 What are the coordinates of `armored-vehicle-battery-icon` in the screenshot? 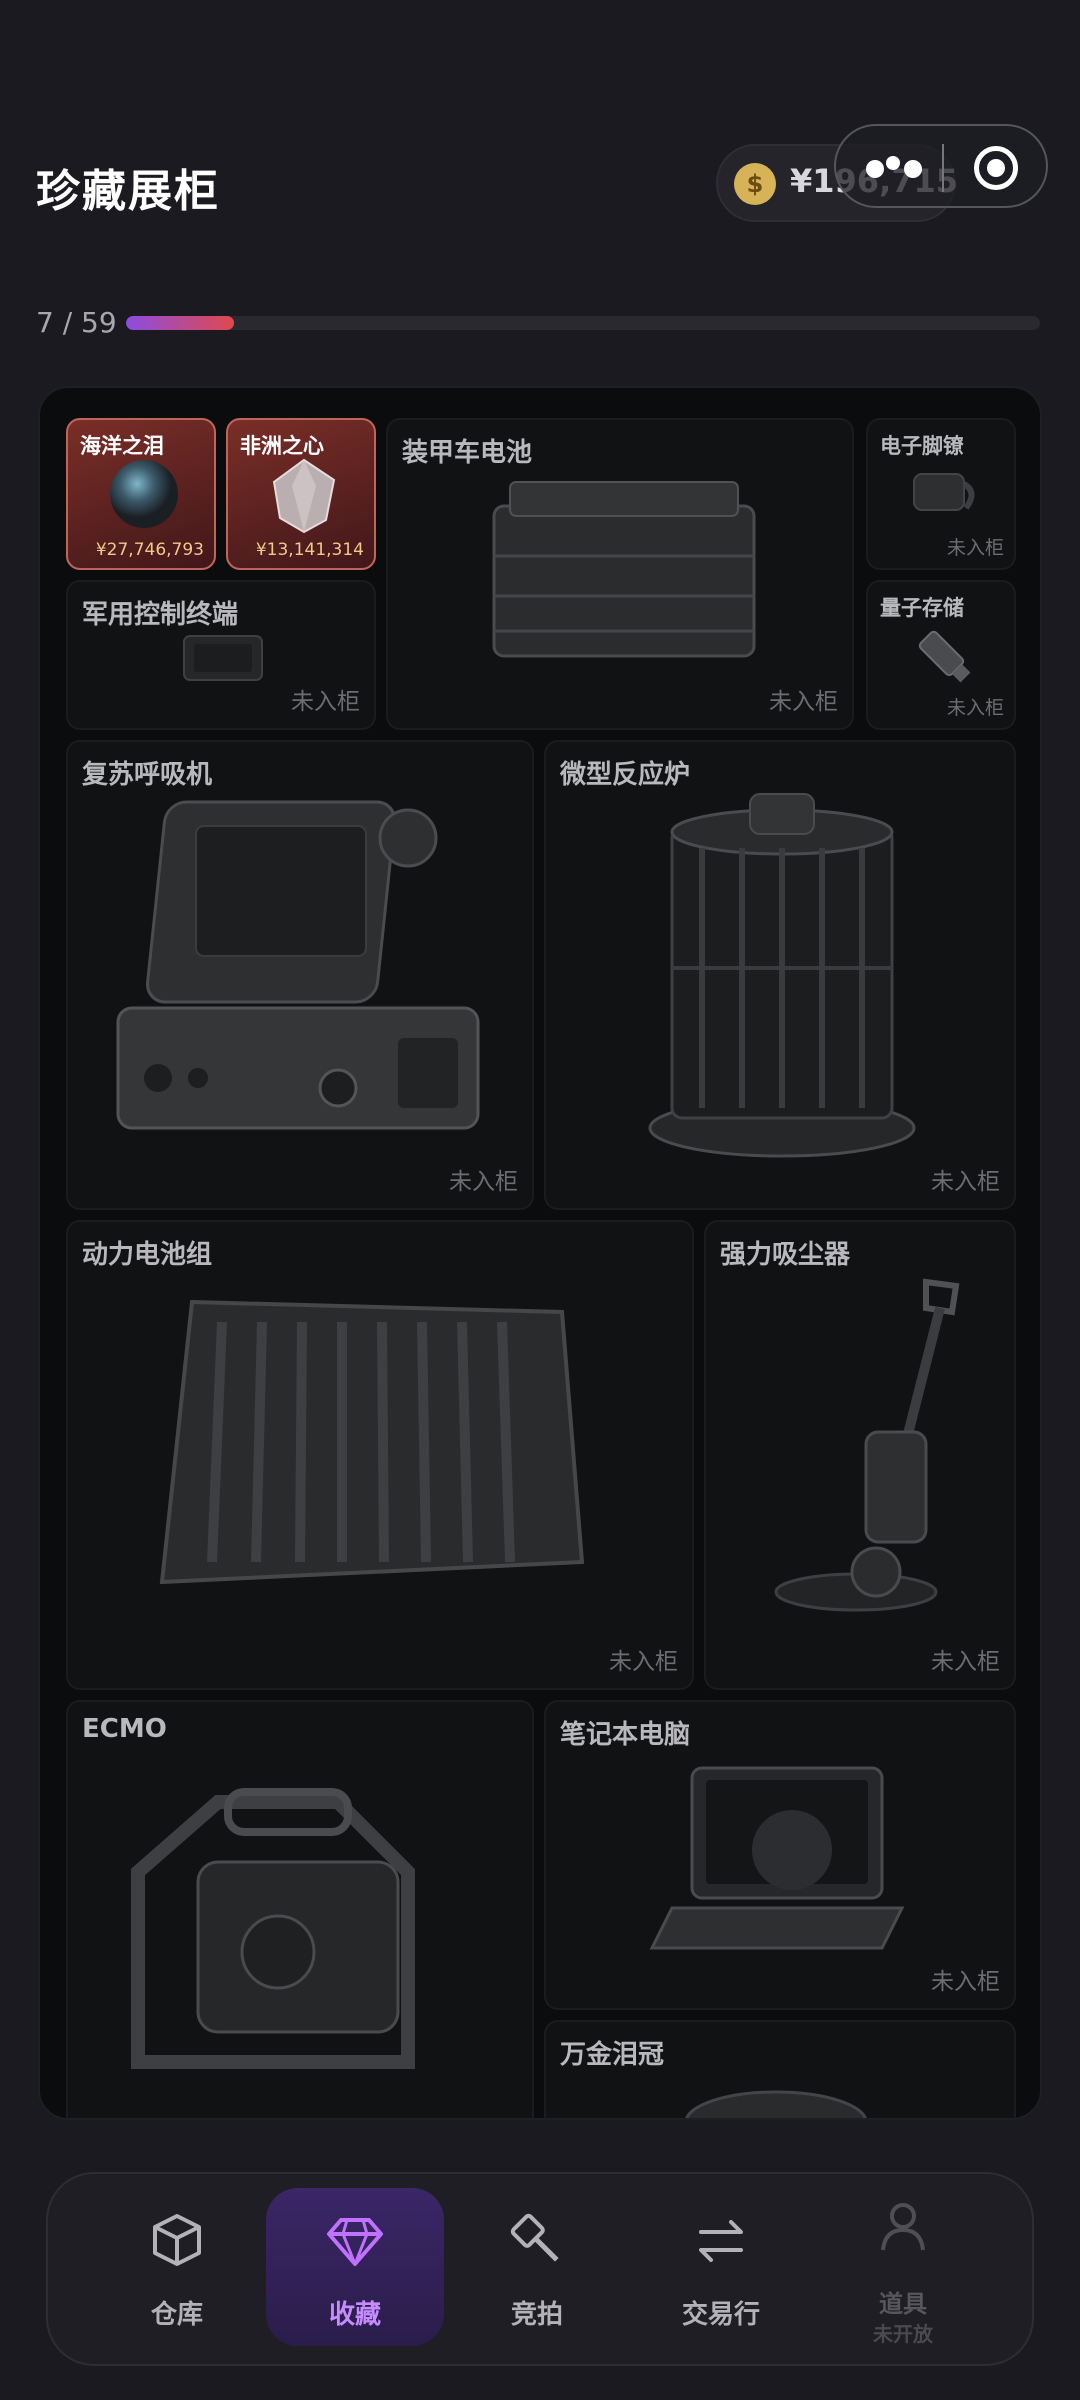 It's located at (624, 569).